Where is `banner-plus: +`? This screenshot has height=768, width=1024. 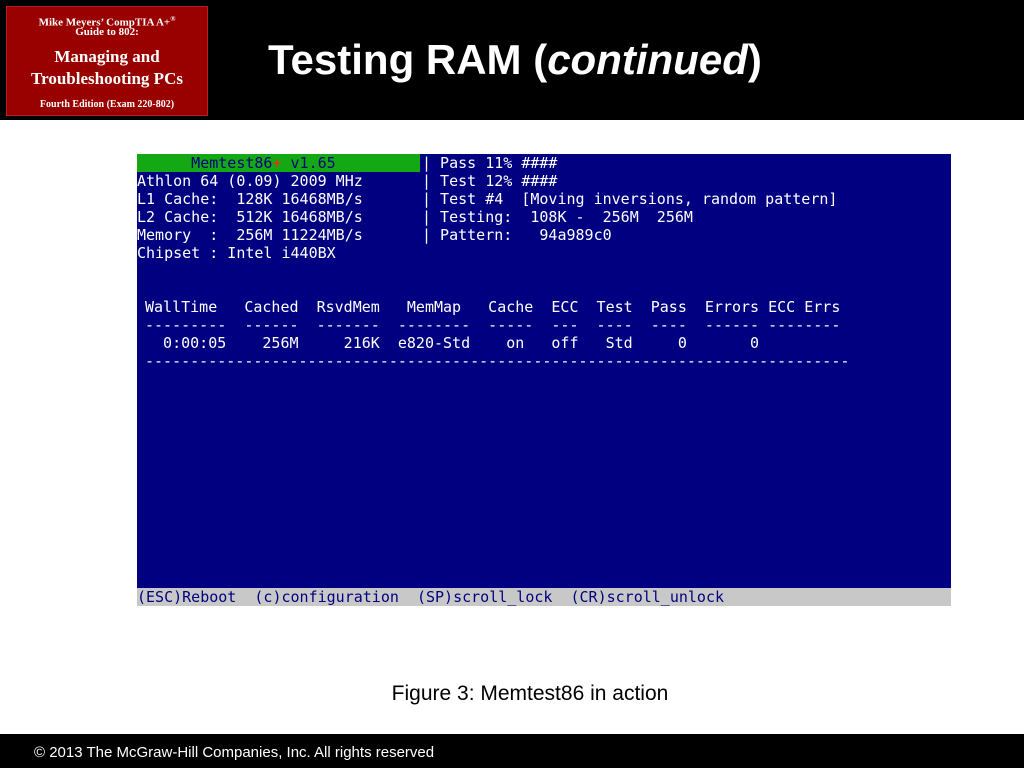
banner-plus: + is located at coordinates (277, 163).